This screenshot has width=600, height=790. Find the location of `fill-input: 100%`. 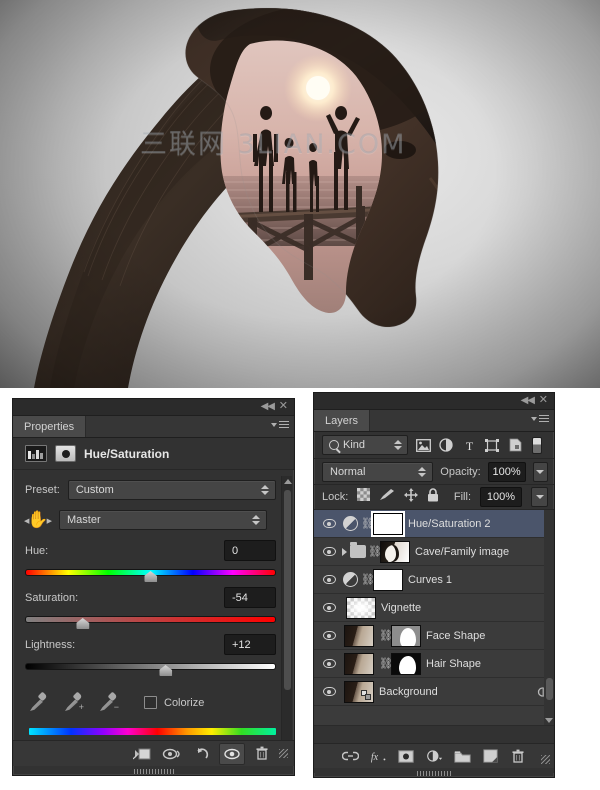

fill-input: 100% is located at coordinates (501, 497).